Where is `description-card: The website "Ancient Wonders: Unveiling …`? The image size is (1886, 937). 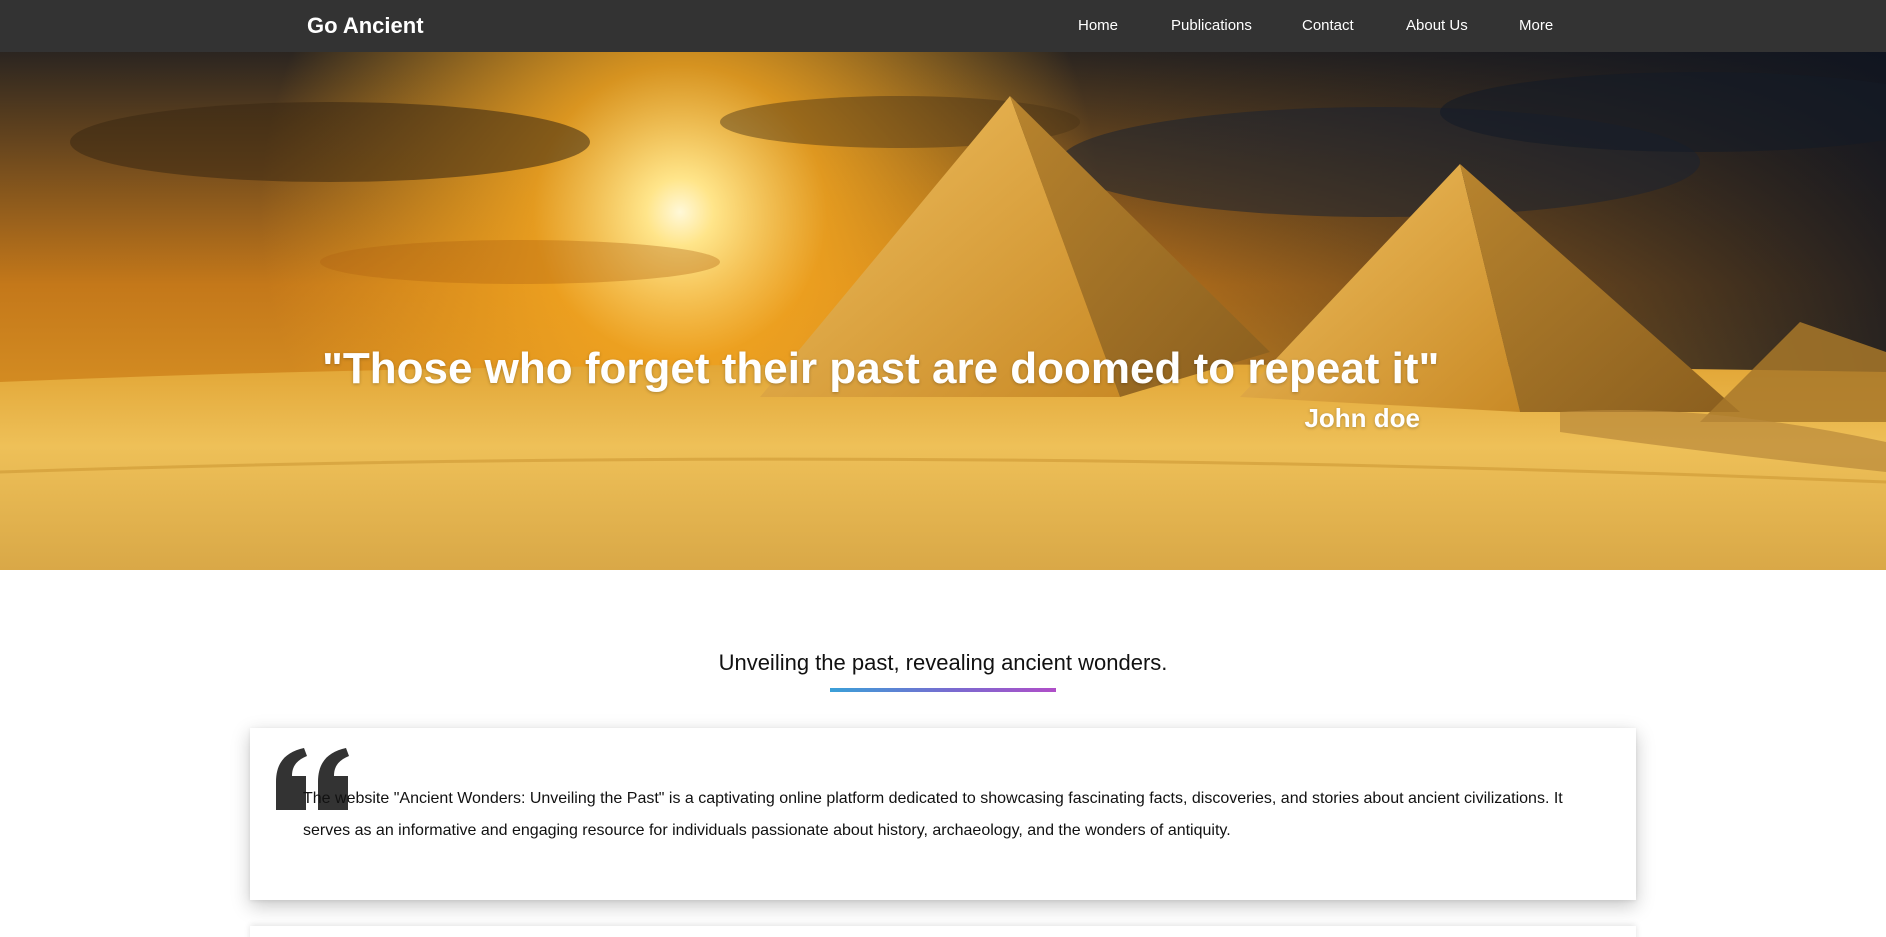 description-card: The website "Ancient Wonders: Unveiling … is located at coordinates (943, 814).